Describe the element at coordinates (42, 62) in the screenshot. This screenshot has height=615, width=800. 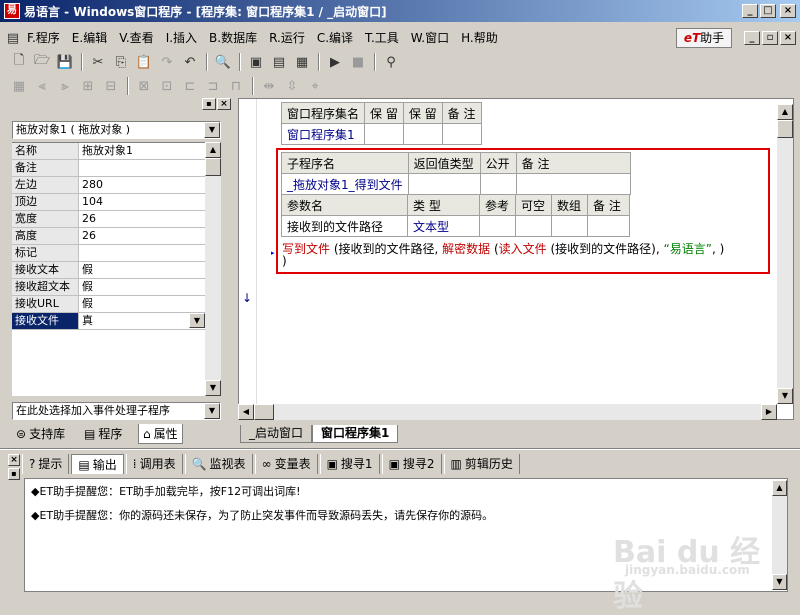
I see `open-folder-icon: 🗁` at that location.